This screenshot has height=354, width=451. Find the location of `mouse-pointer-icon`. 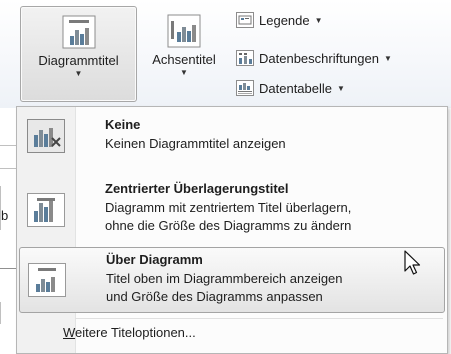

mouse-pointer-icon is located at coordinates (412, 262).